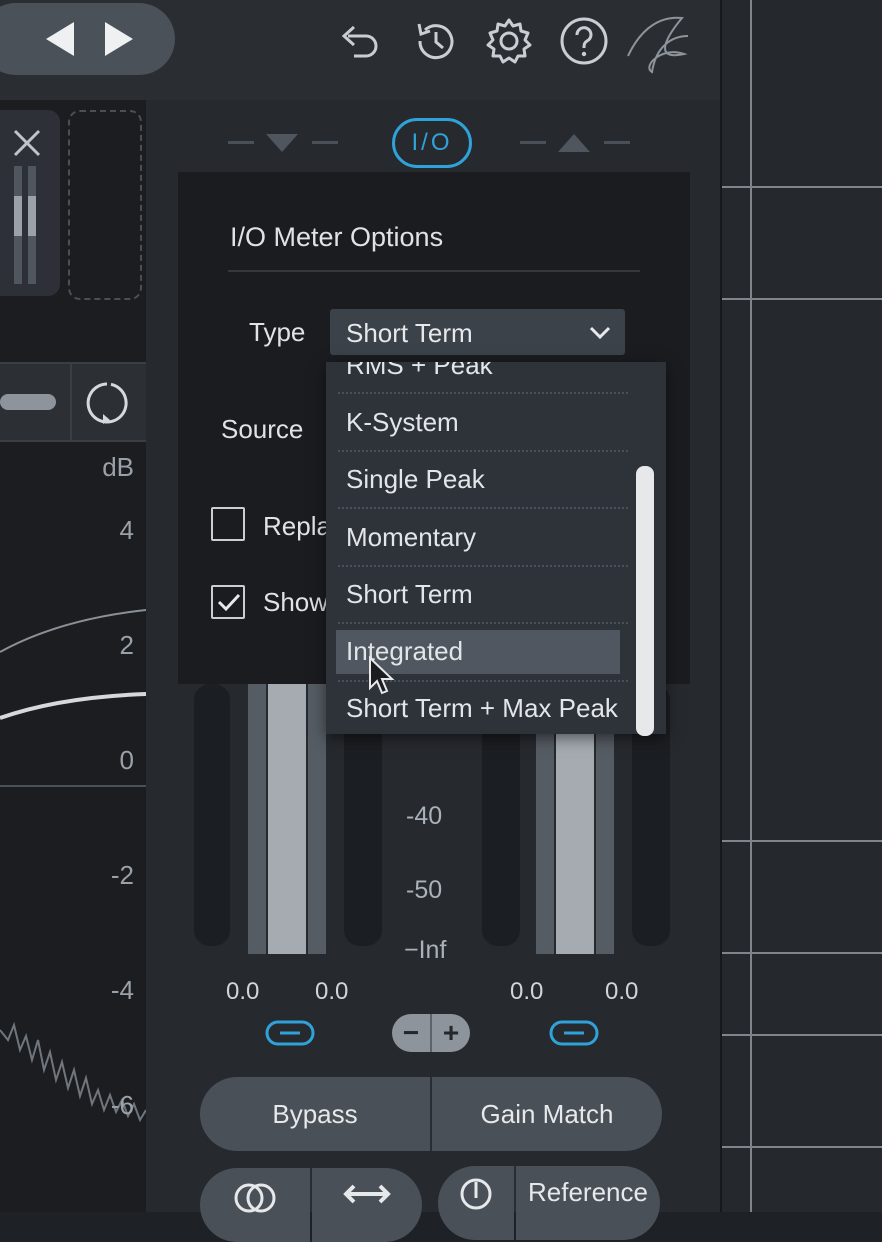 The image size is (882, 1242). I want to click on input-meter-right, so click(317, 819).